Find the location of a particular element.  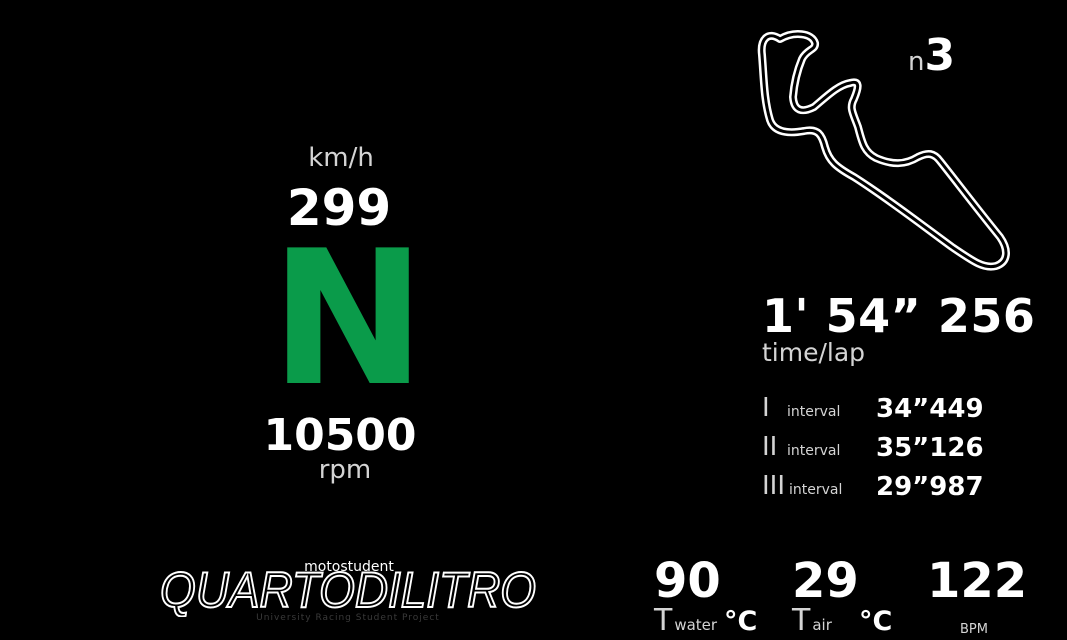

interval-roman: I is located at coordinates (766, 408).